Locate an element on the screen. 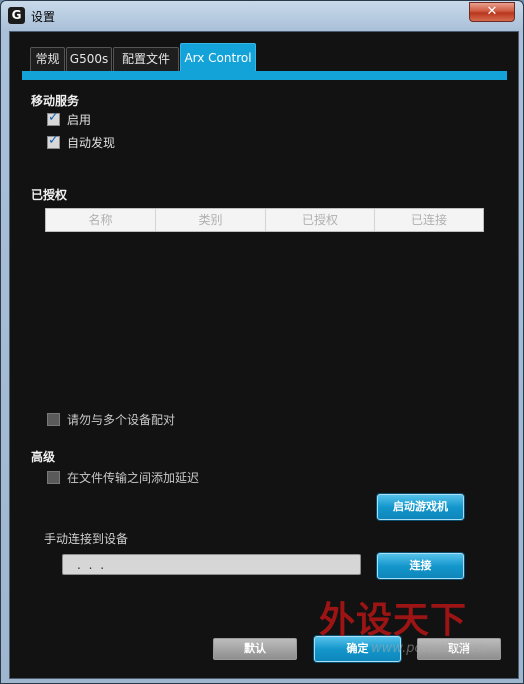  add-delay-label: 在文件传输之间添加延迟 is located at coordinates (133, 478).